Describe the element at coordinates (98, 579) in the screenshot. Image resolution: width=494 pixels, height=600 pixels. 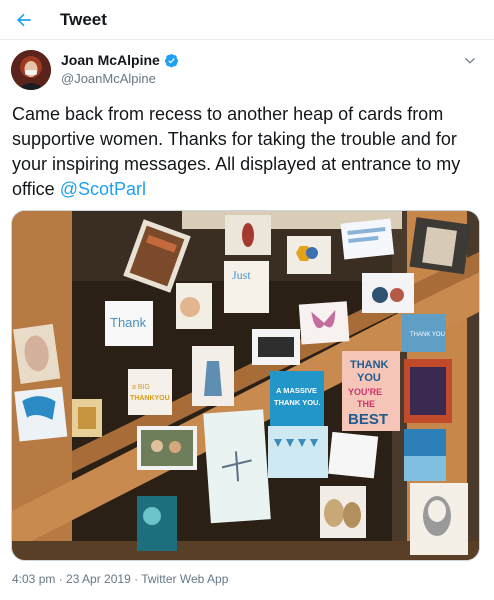
I see `tweet-date: 23 Apr 2019` at that location.